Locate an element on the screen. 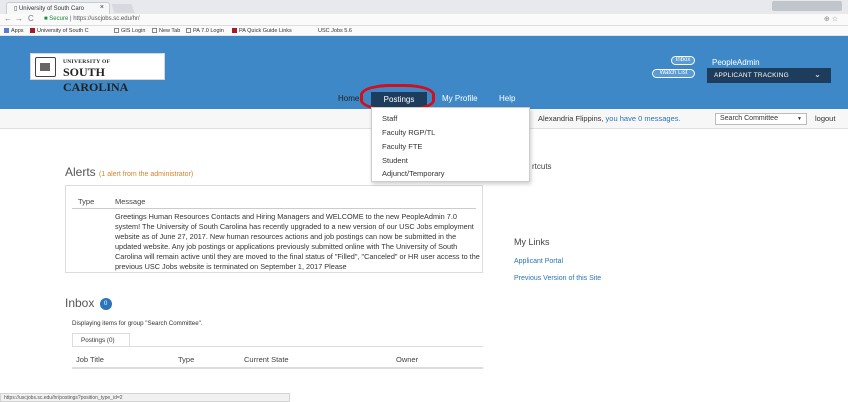 The height and width of the screenshot is (402, 848). logout-link: logout is located at coordinates (825, 118).